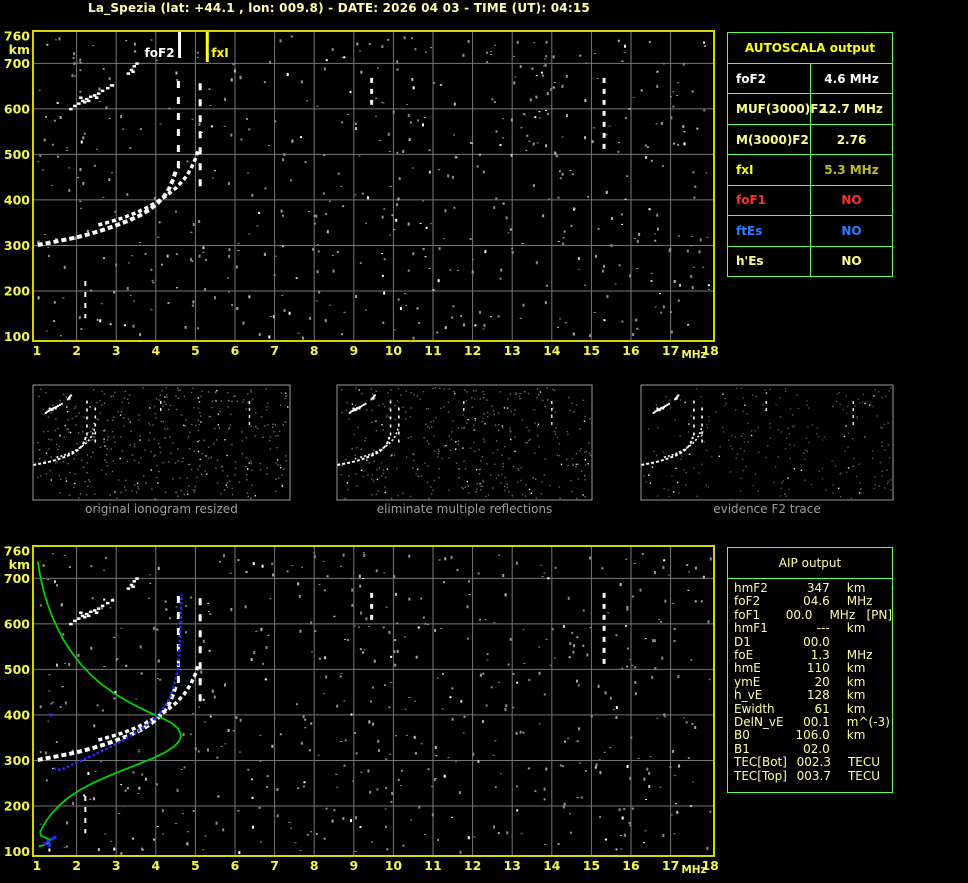  I want to click on aip-label: B0, so click(742, 735).